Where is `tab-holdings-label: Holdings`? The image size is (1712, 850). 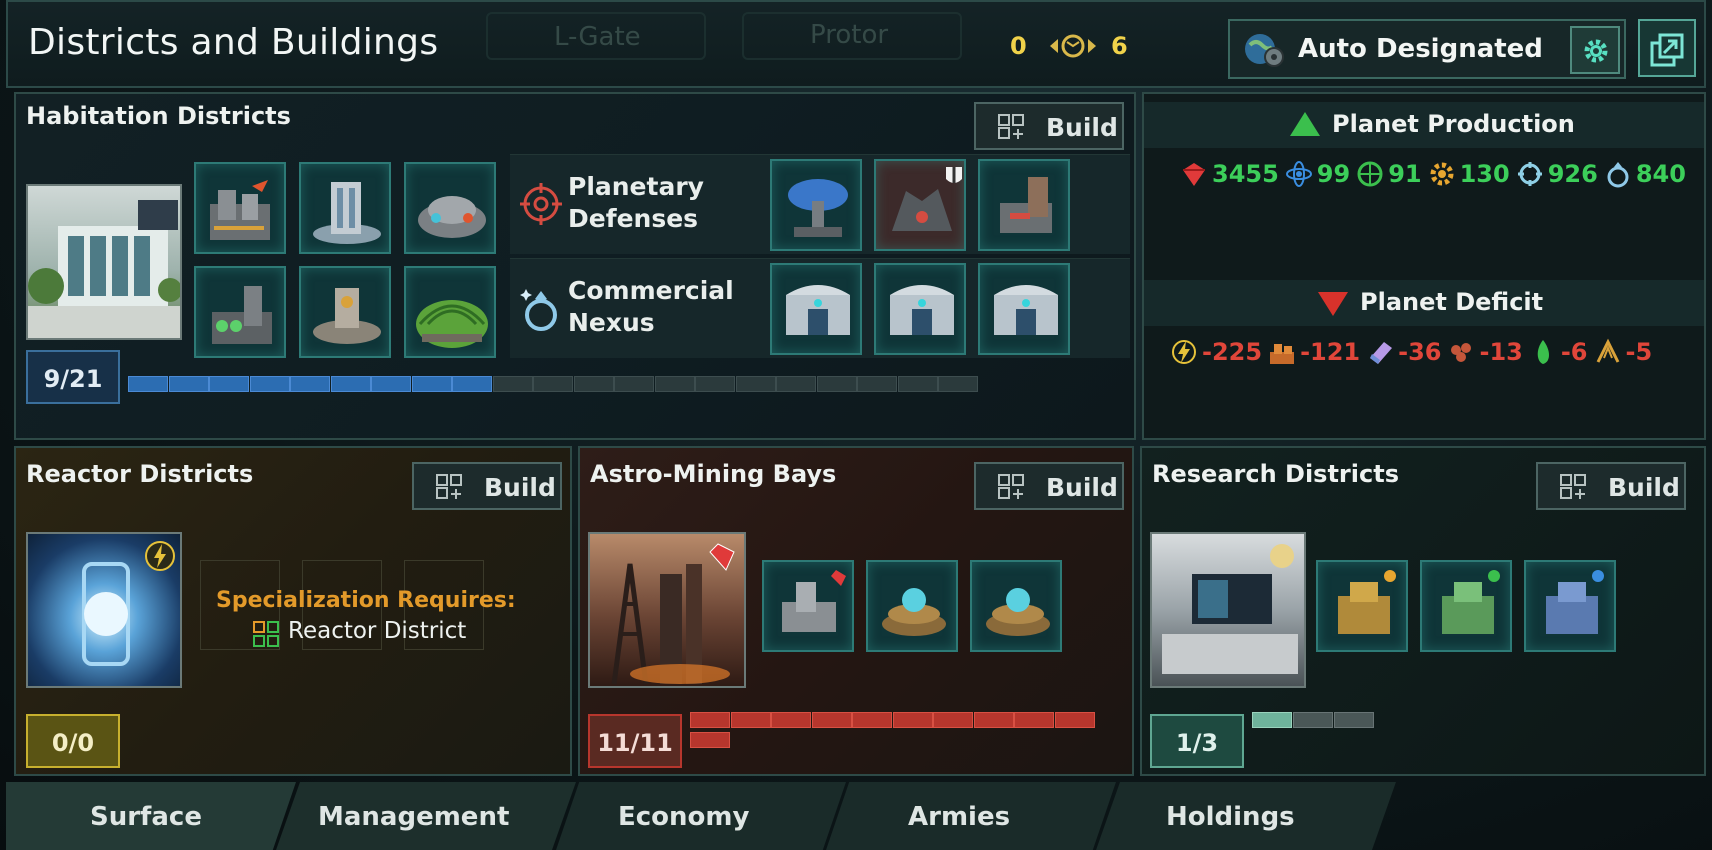 tab-holdings-label: Holdings is located at coordinates (1230, 817).